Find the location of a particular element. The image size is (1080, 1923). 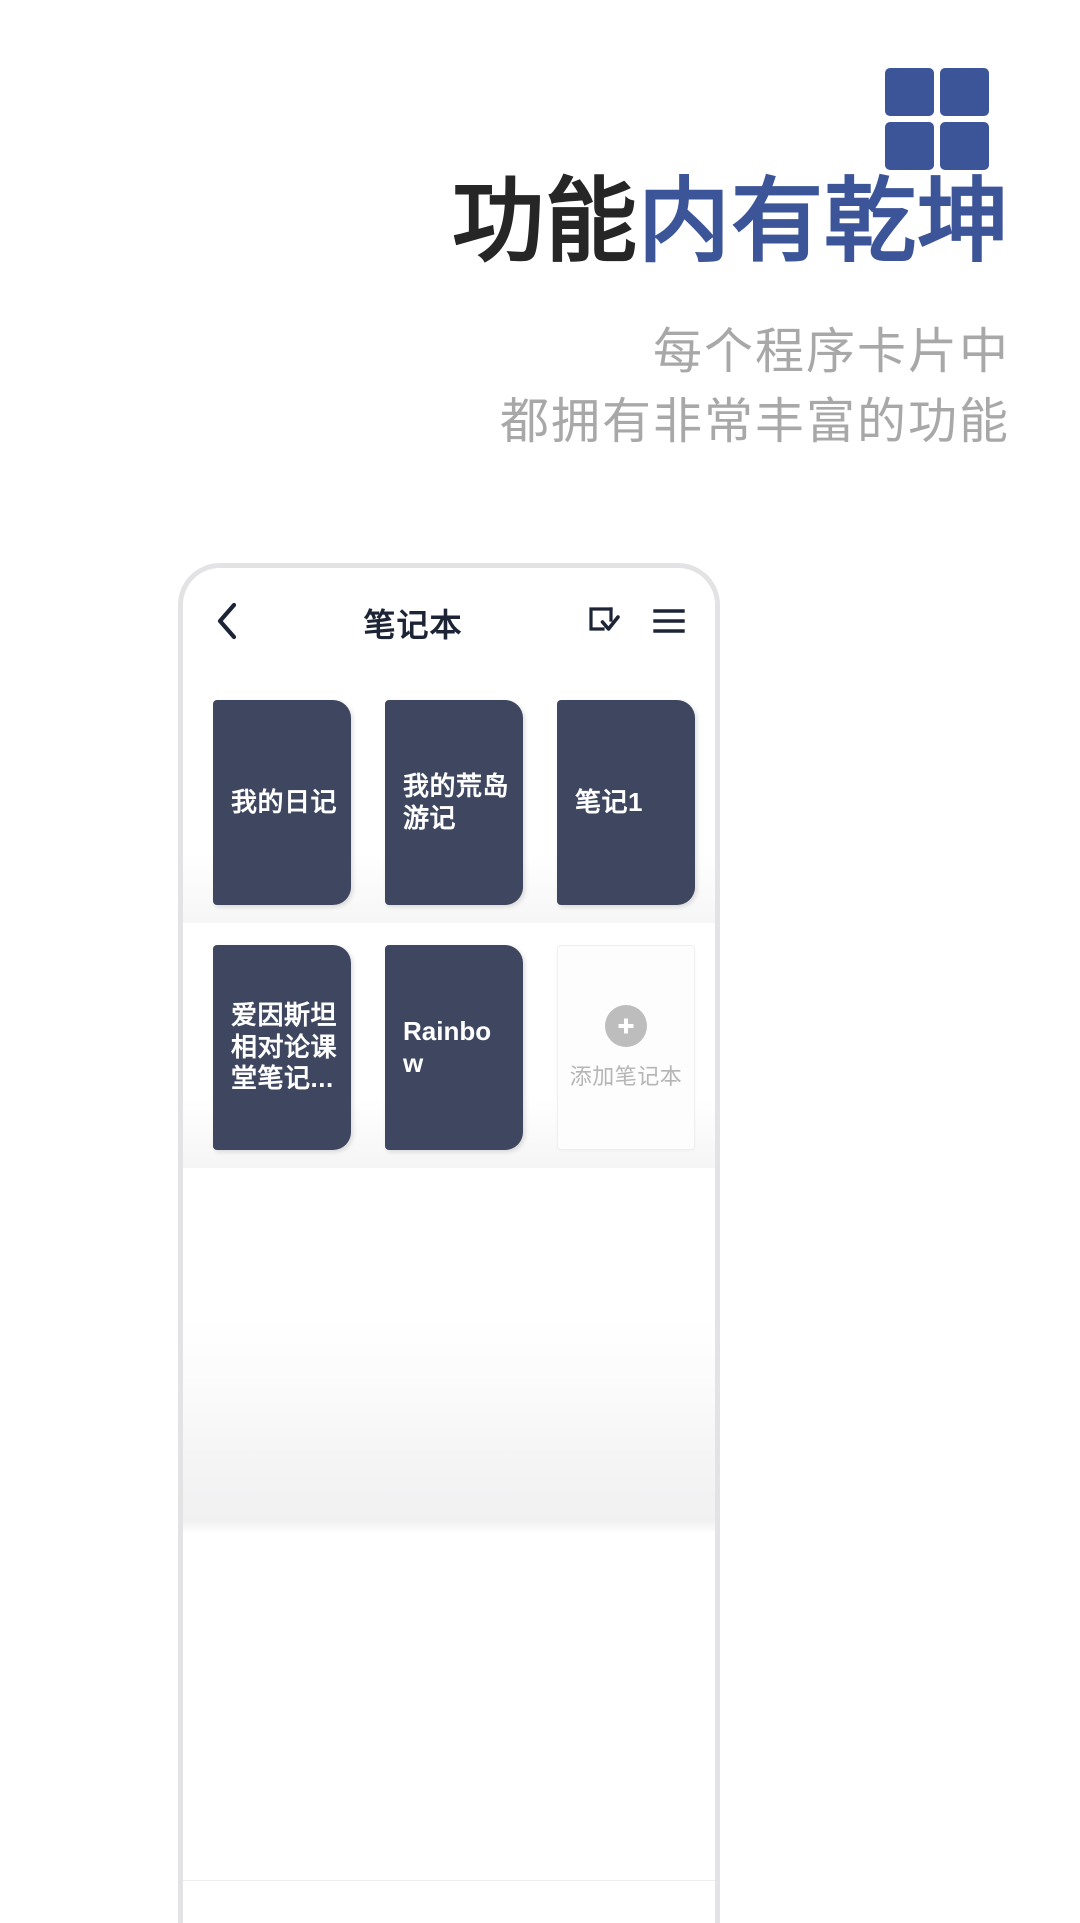

notebook-card: 笔记1 is located at coordinates (626, 802).